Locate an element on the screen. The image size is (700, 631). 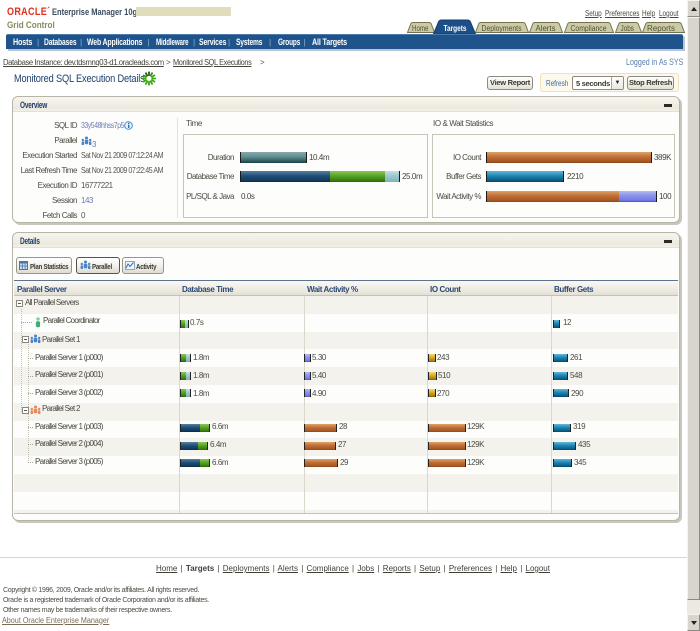
svg-text: Reports is located at coordinates (661, 28).